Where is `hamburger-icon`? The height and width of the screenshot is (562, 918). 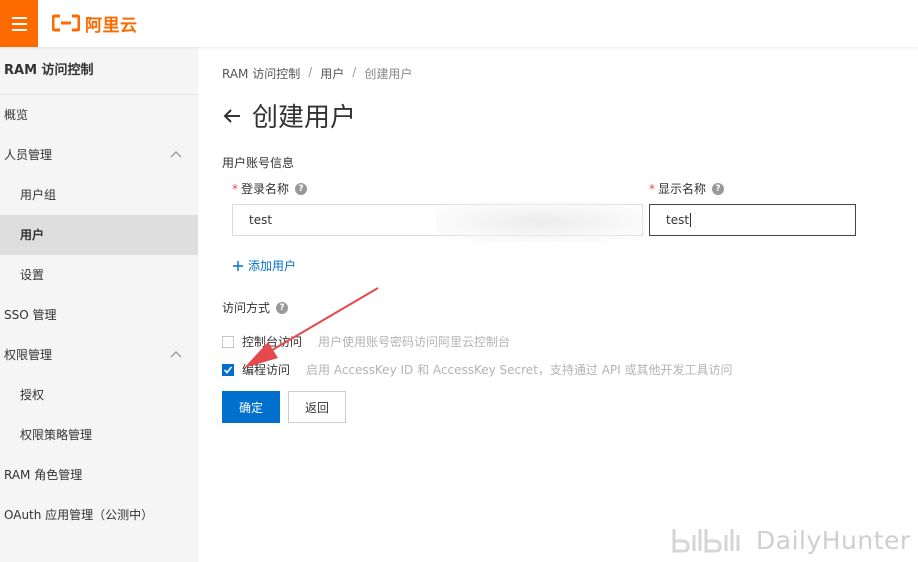
hamburger-icon is located at coordinates (19, 17).